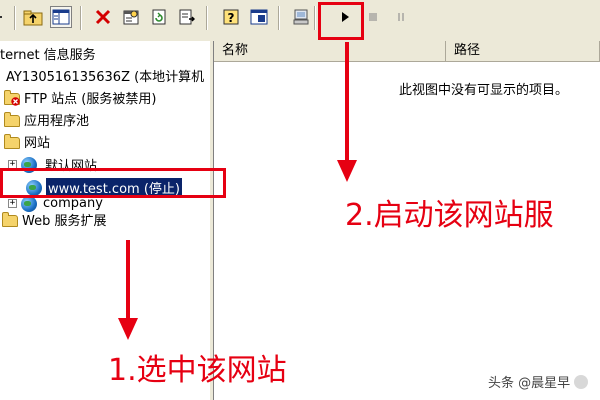 The height and width of the screenshot is (400, 600). I want to click on tree-node-websites: 网站, so click(27, 141).